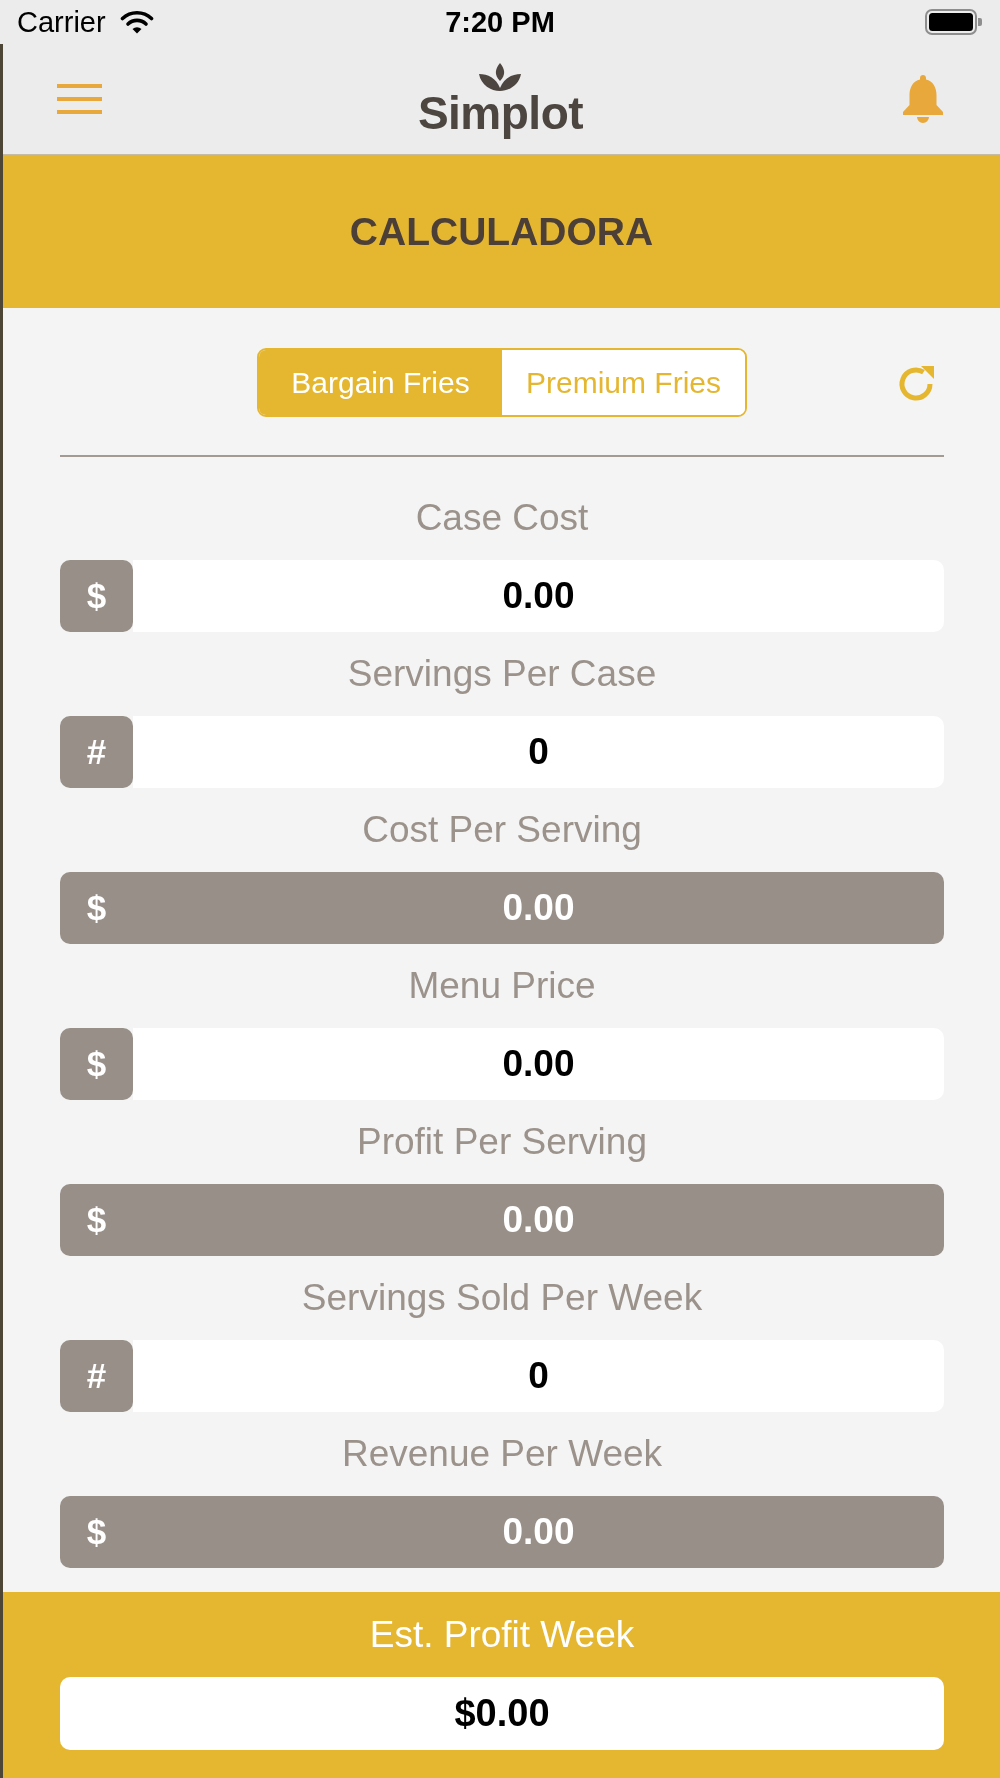 The height and width of the screenshot is (1778, 1000). What do you see at coordinates (502, 830) in the screenshot?
I see `field-label: Cost Per Serving` at bounding box center [502, 830].